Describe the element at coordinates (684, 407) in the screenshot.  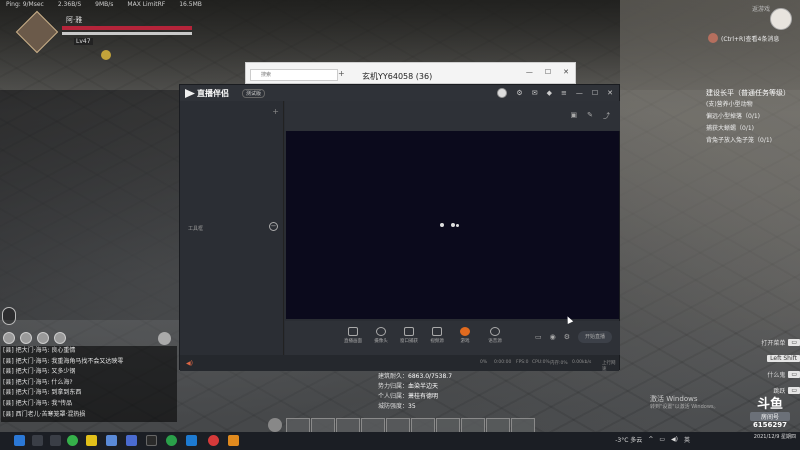
I see `watermark-sub: 转到"设置"以激活 Windows。` at that location.